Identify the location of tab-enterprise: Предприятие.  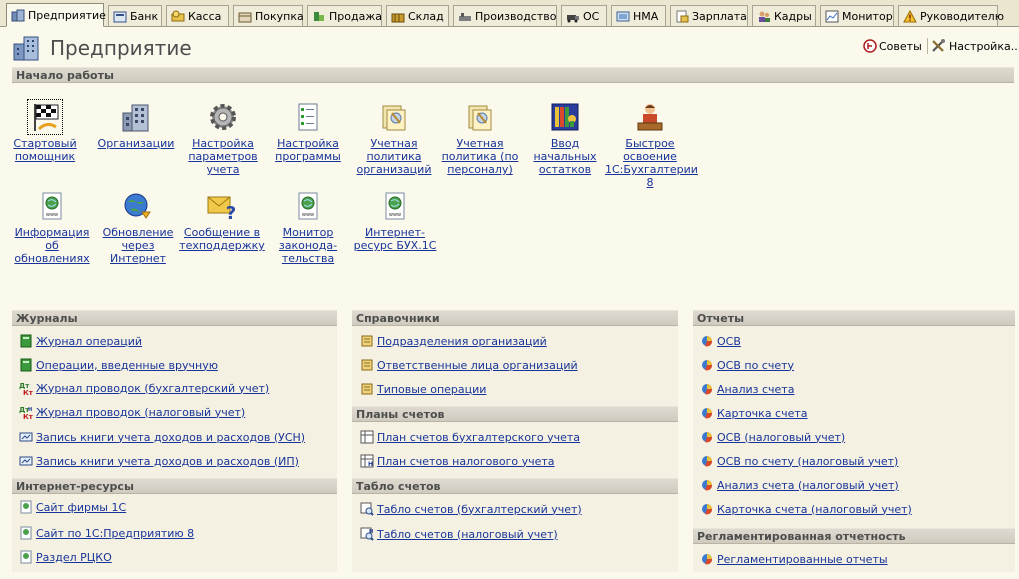
(56, 15).